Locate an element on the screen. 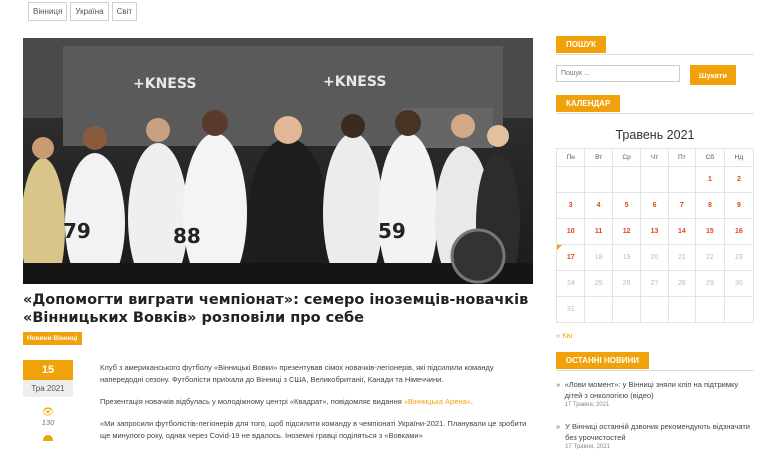 The width and height of the screenshot is (770, 463). calendar-day: 26 is located at coordinates (626, 283).